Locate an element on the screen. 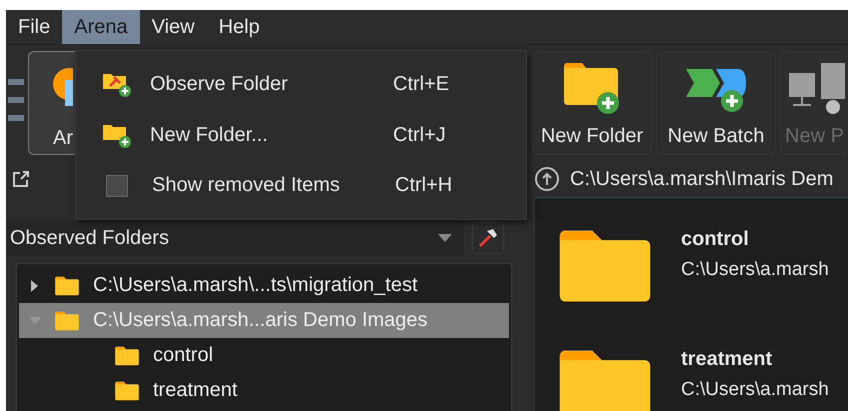 The height and width of the screenshot is (411, 848). checkbox is located at coordinates (117, 185).